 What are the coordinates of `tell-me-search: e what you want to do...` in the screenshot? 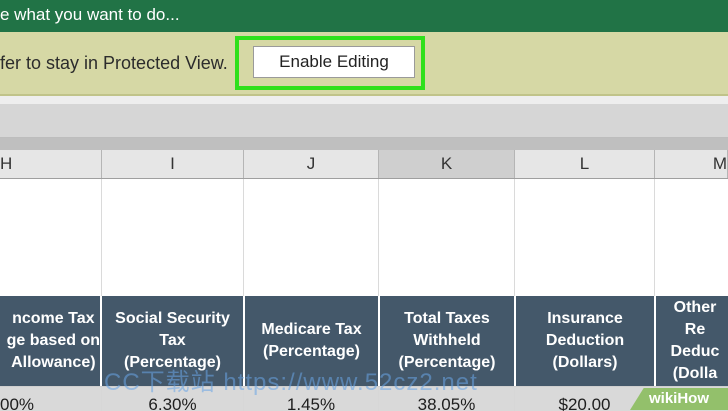 It's located at (90, 16).